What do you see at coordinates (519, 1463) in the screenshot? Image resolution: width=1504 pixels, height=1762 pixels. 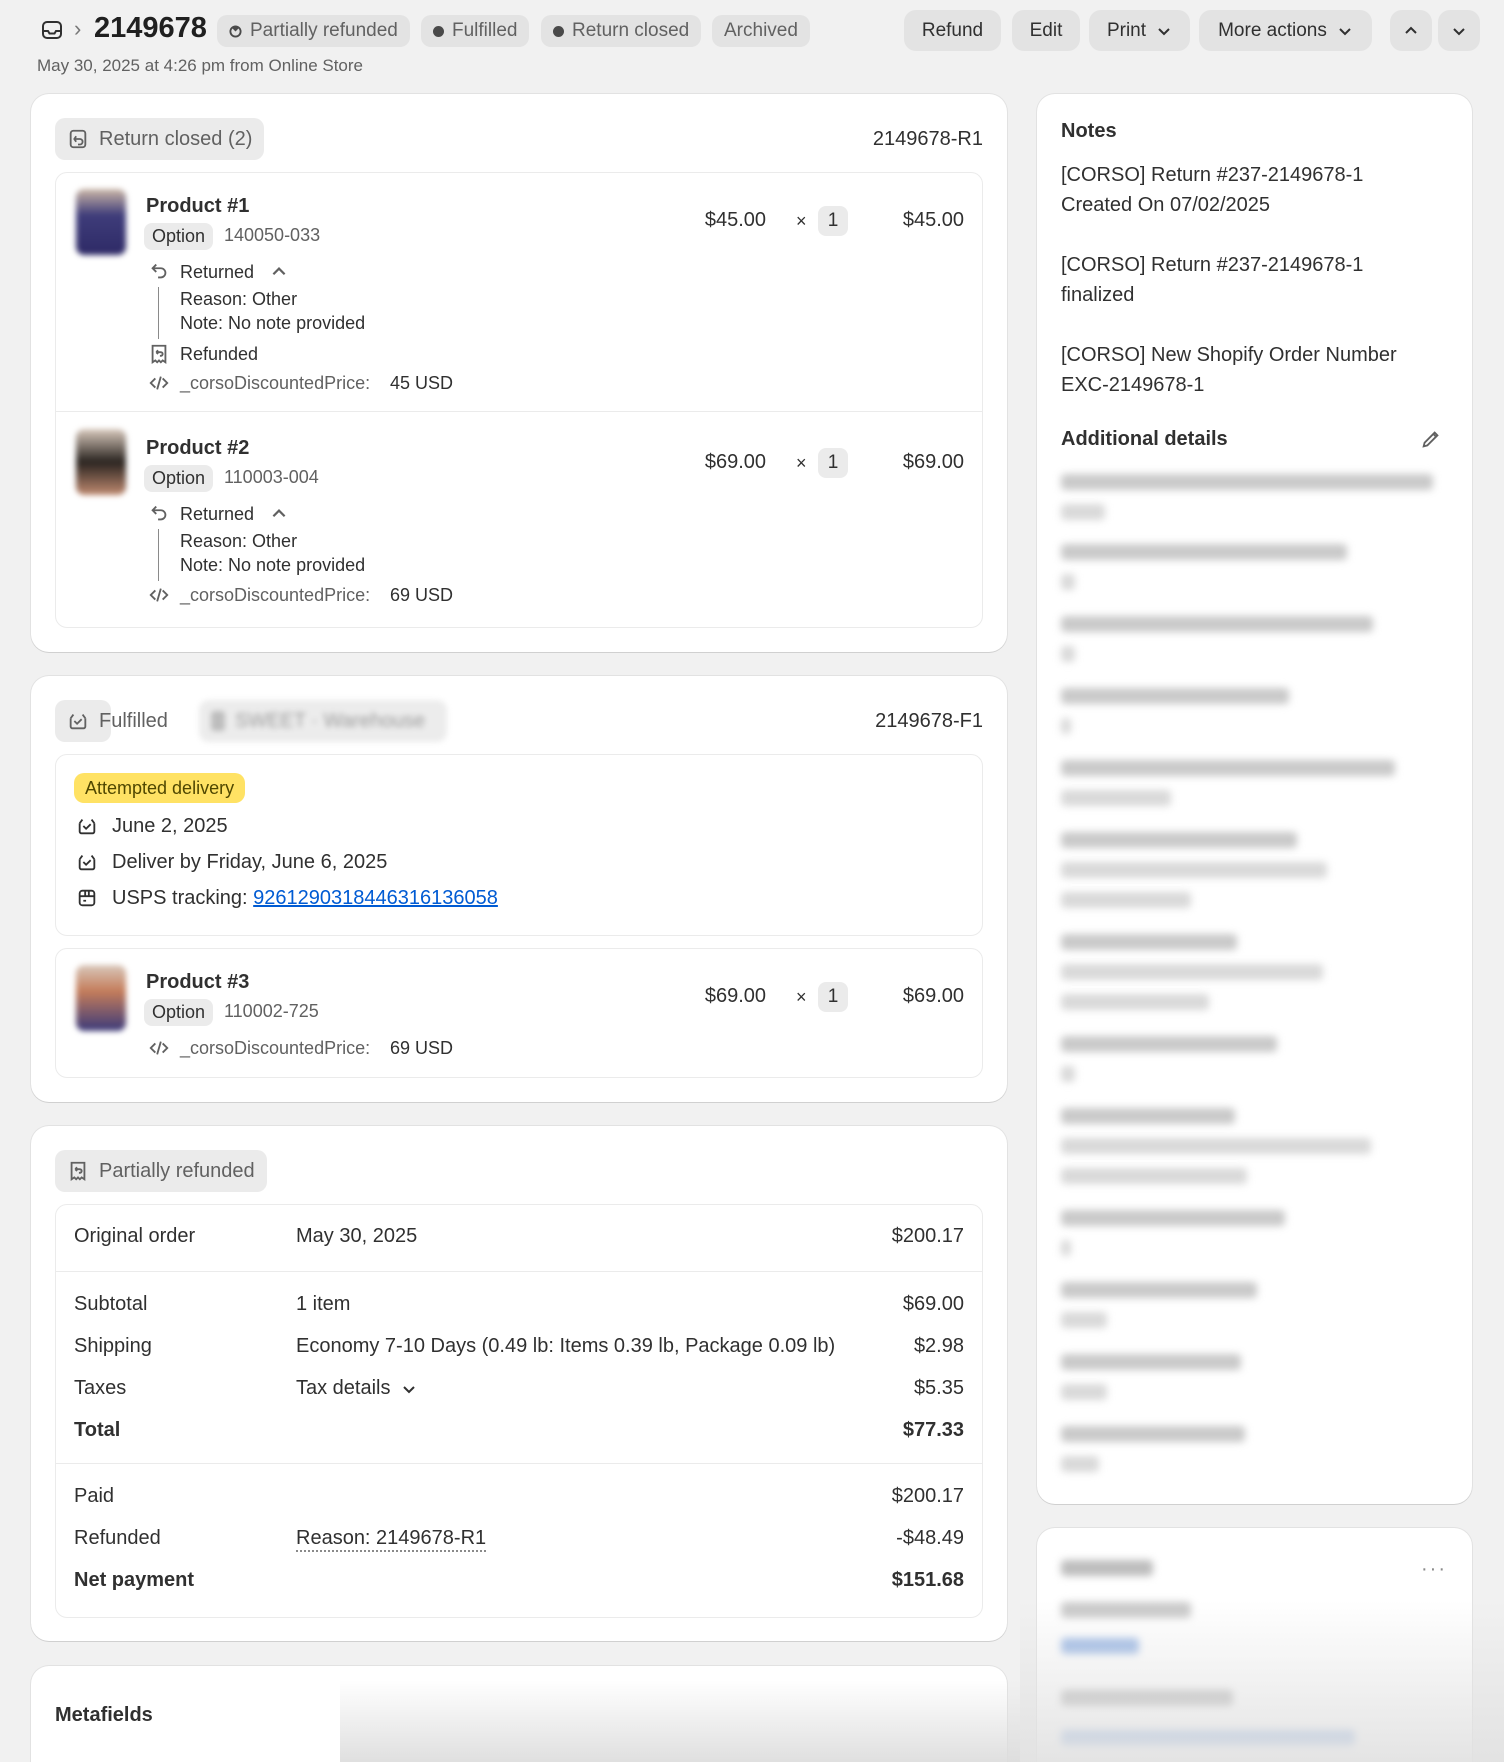 I see `section-divider` at bounding box center [519, 1463].